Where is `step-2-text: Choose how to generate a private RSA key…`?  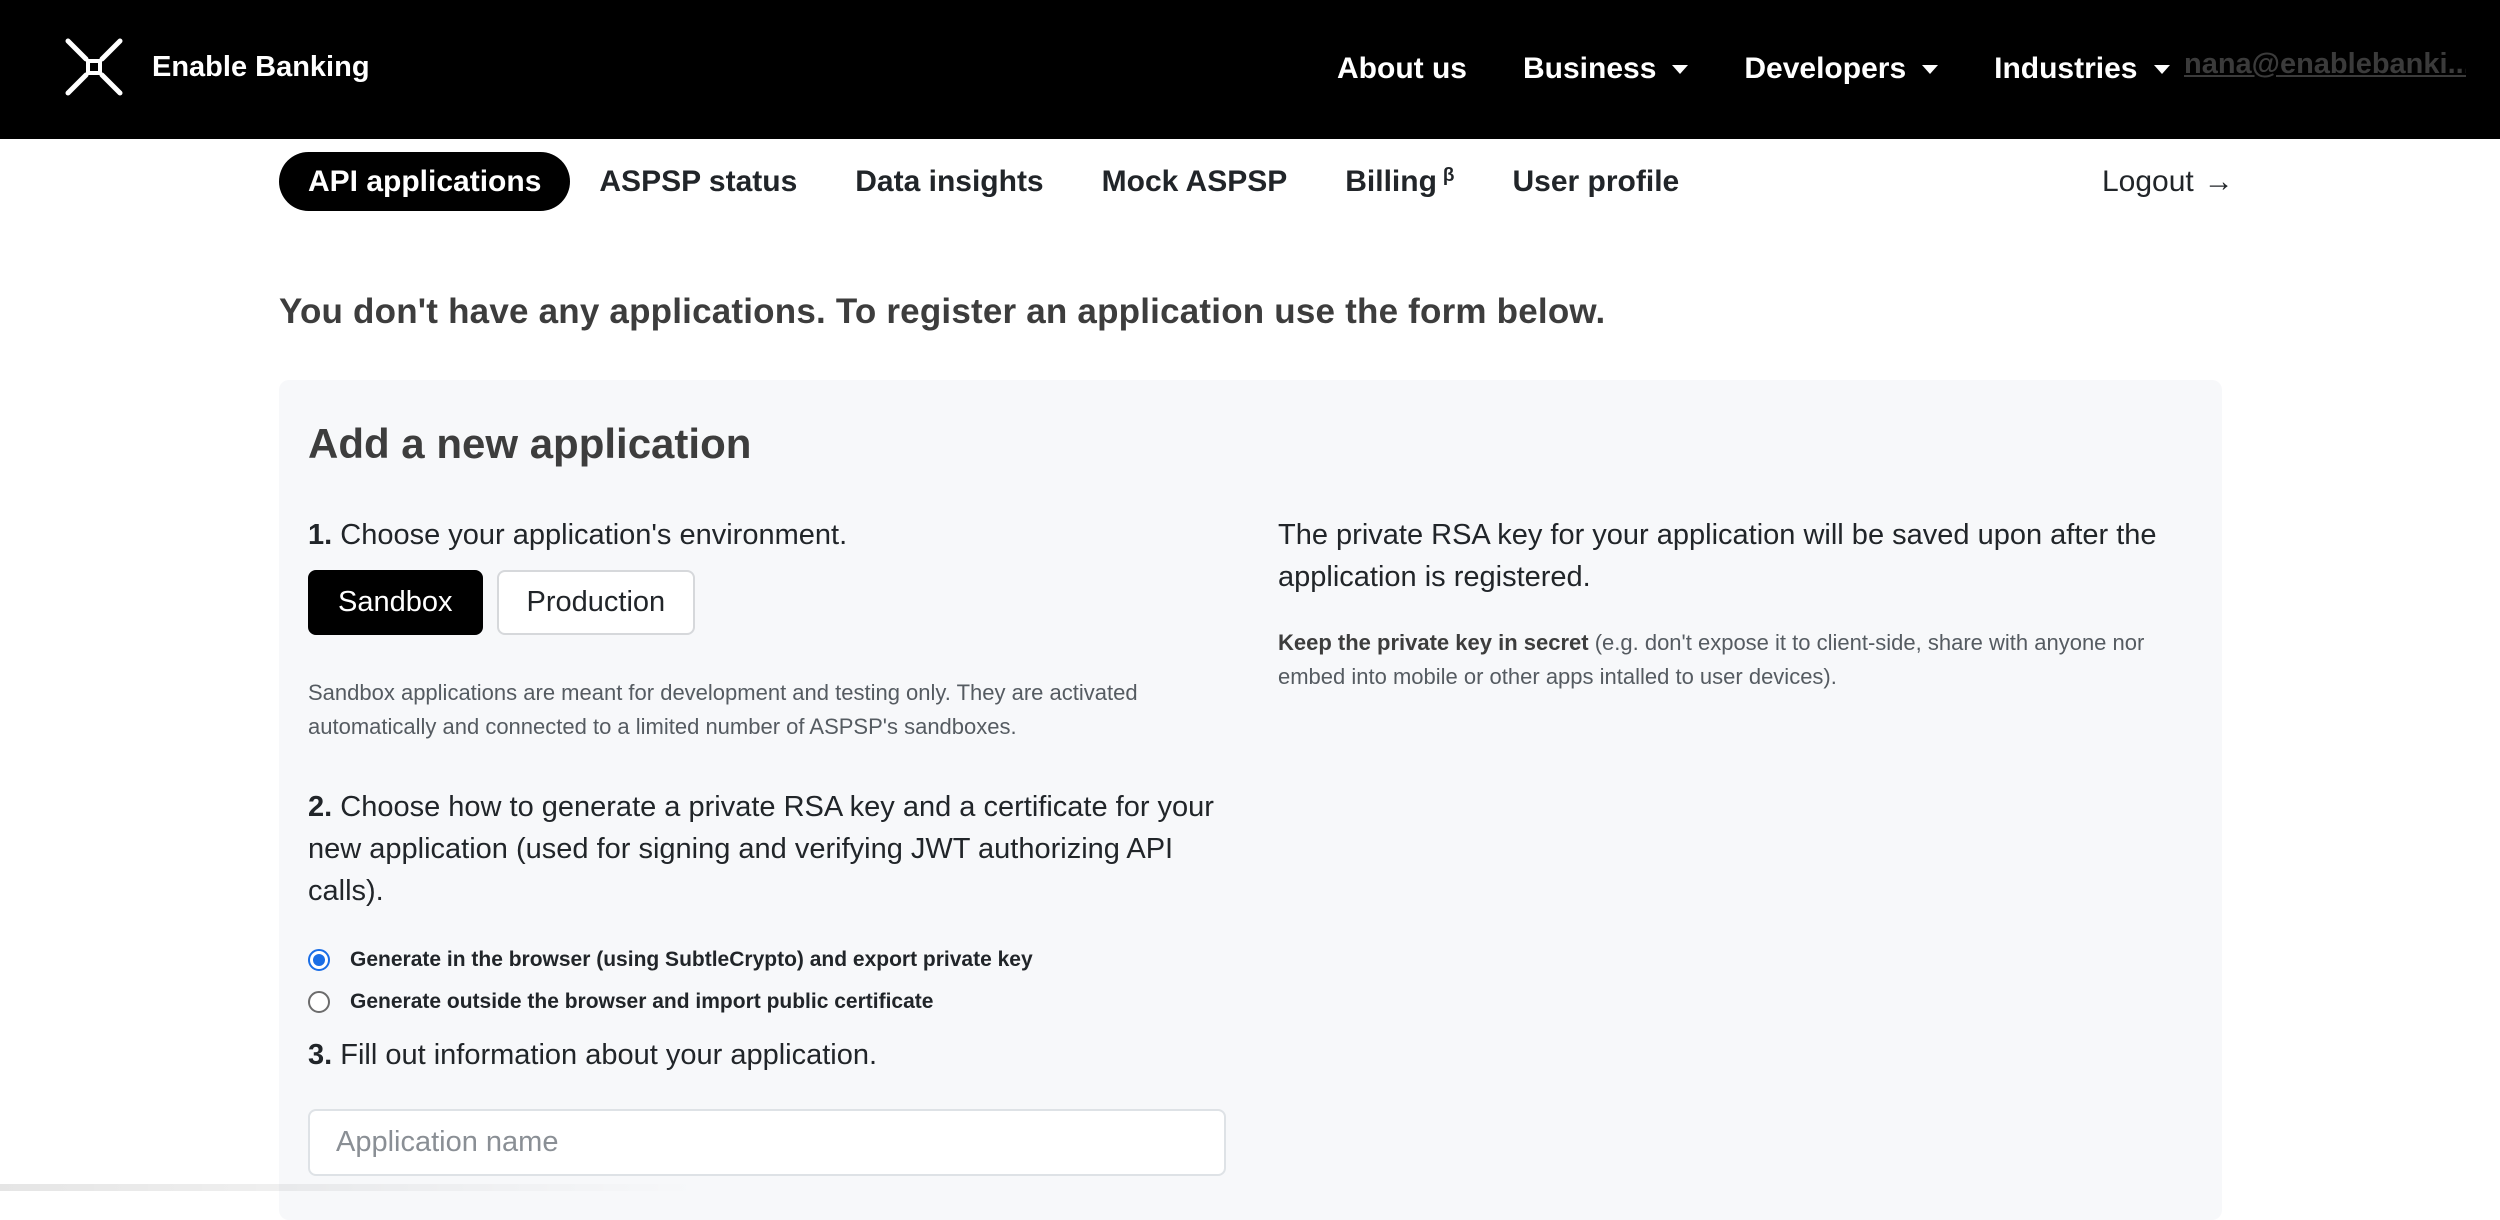 step-2-text: Choose how to generate a private RSA key… is located at coordinates (761, 849).